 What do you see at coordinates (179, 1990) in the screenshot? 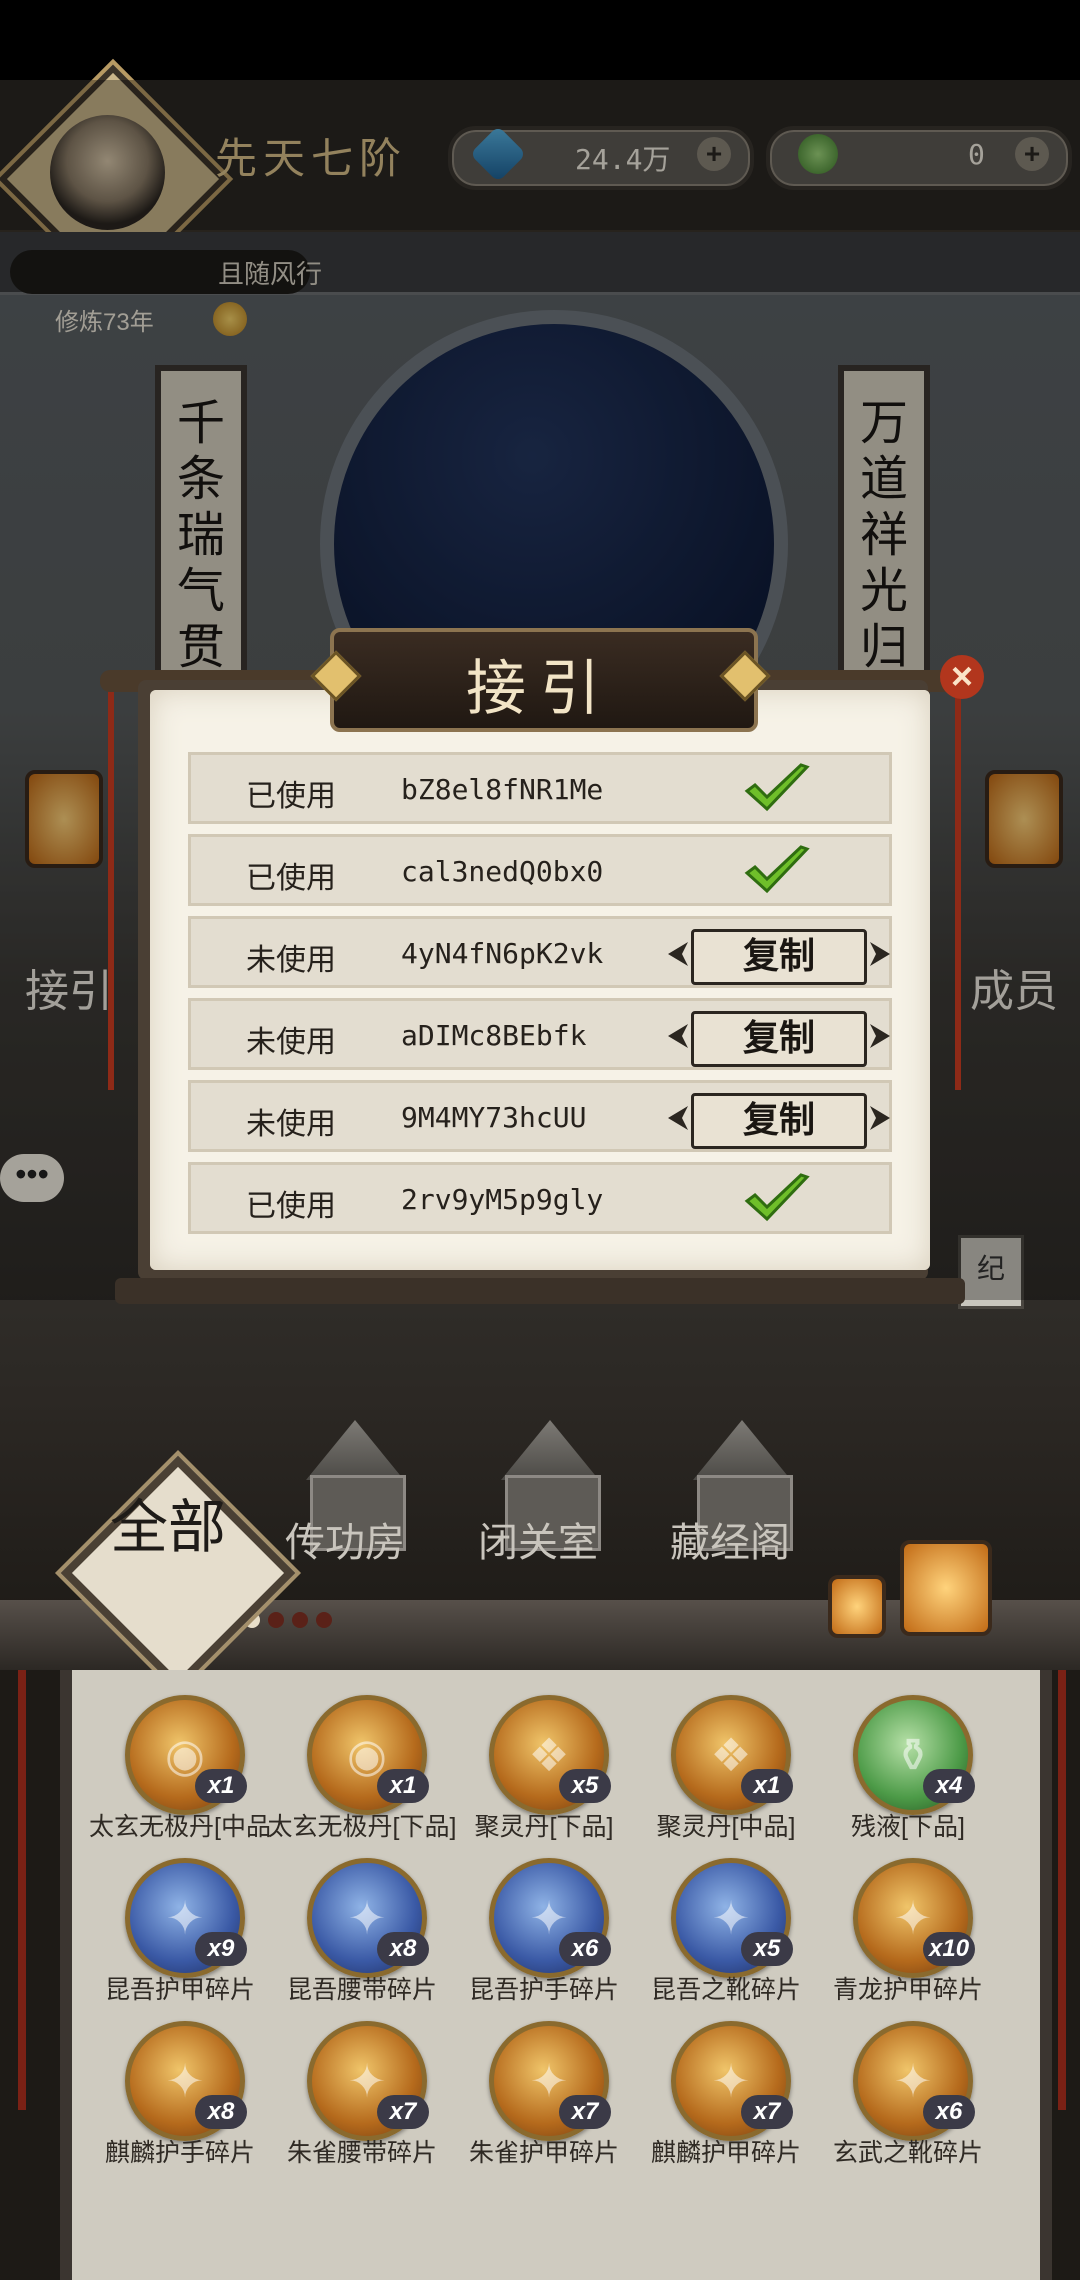
I see `item-name: 昆吾护甲碎片` at bounding box center [179, 1990].